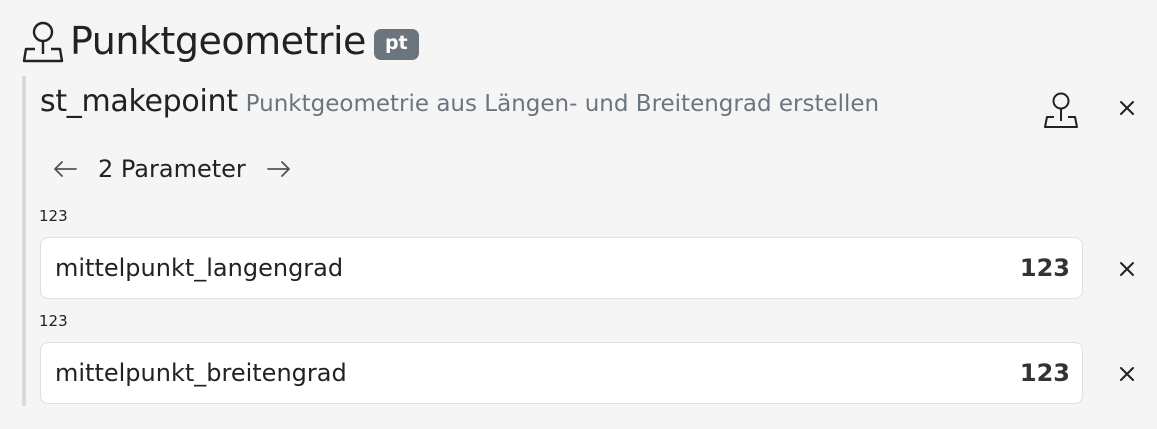 The width and height of the screenshot is (1157, 429). What do you see at coordinates (199, 268) in the screenshot?
I see `parameter-value: mittelpunkt_langengrad` at bounding box center [199, 268].